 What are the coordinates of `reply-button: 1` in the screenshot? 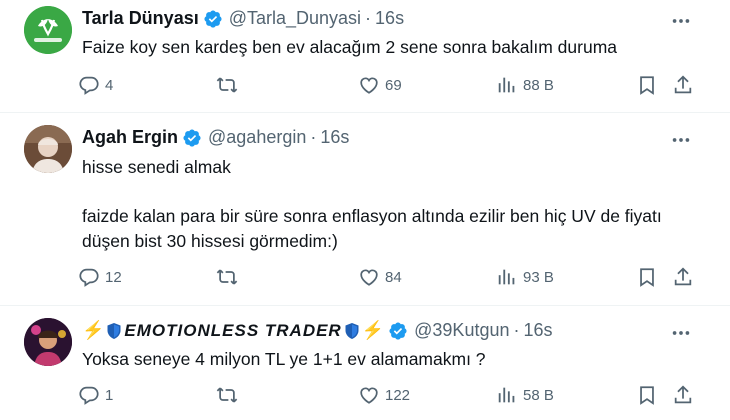 It's located at (95, 395).